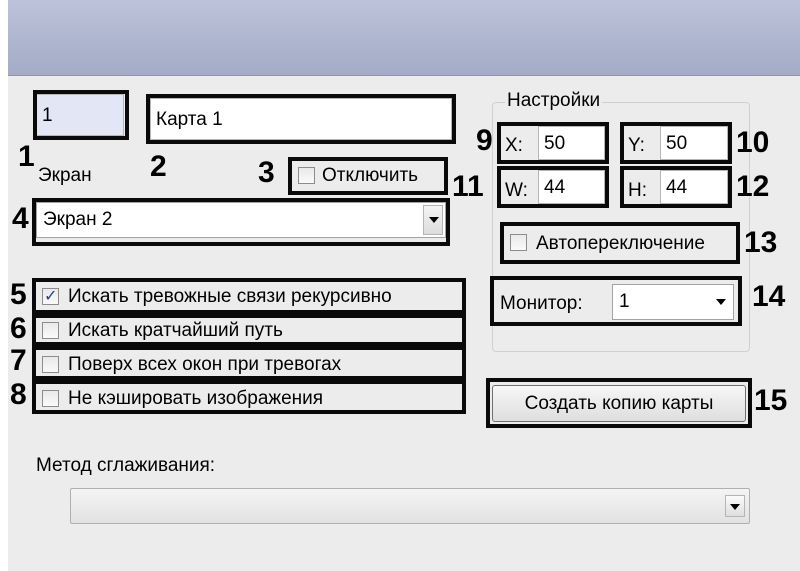  Describe the element at coordinates (516, 190) in the screenshot. I see `w-label: W:` at that location.